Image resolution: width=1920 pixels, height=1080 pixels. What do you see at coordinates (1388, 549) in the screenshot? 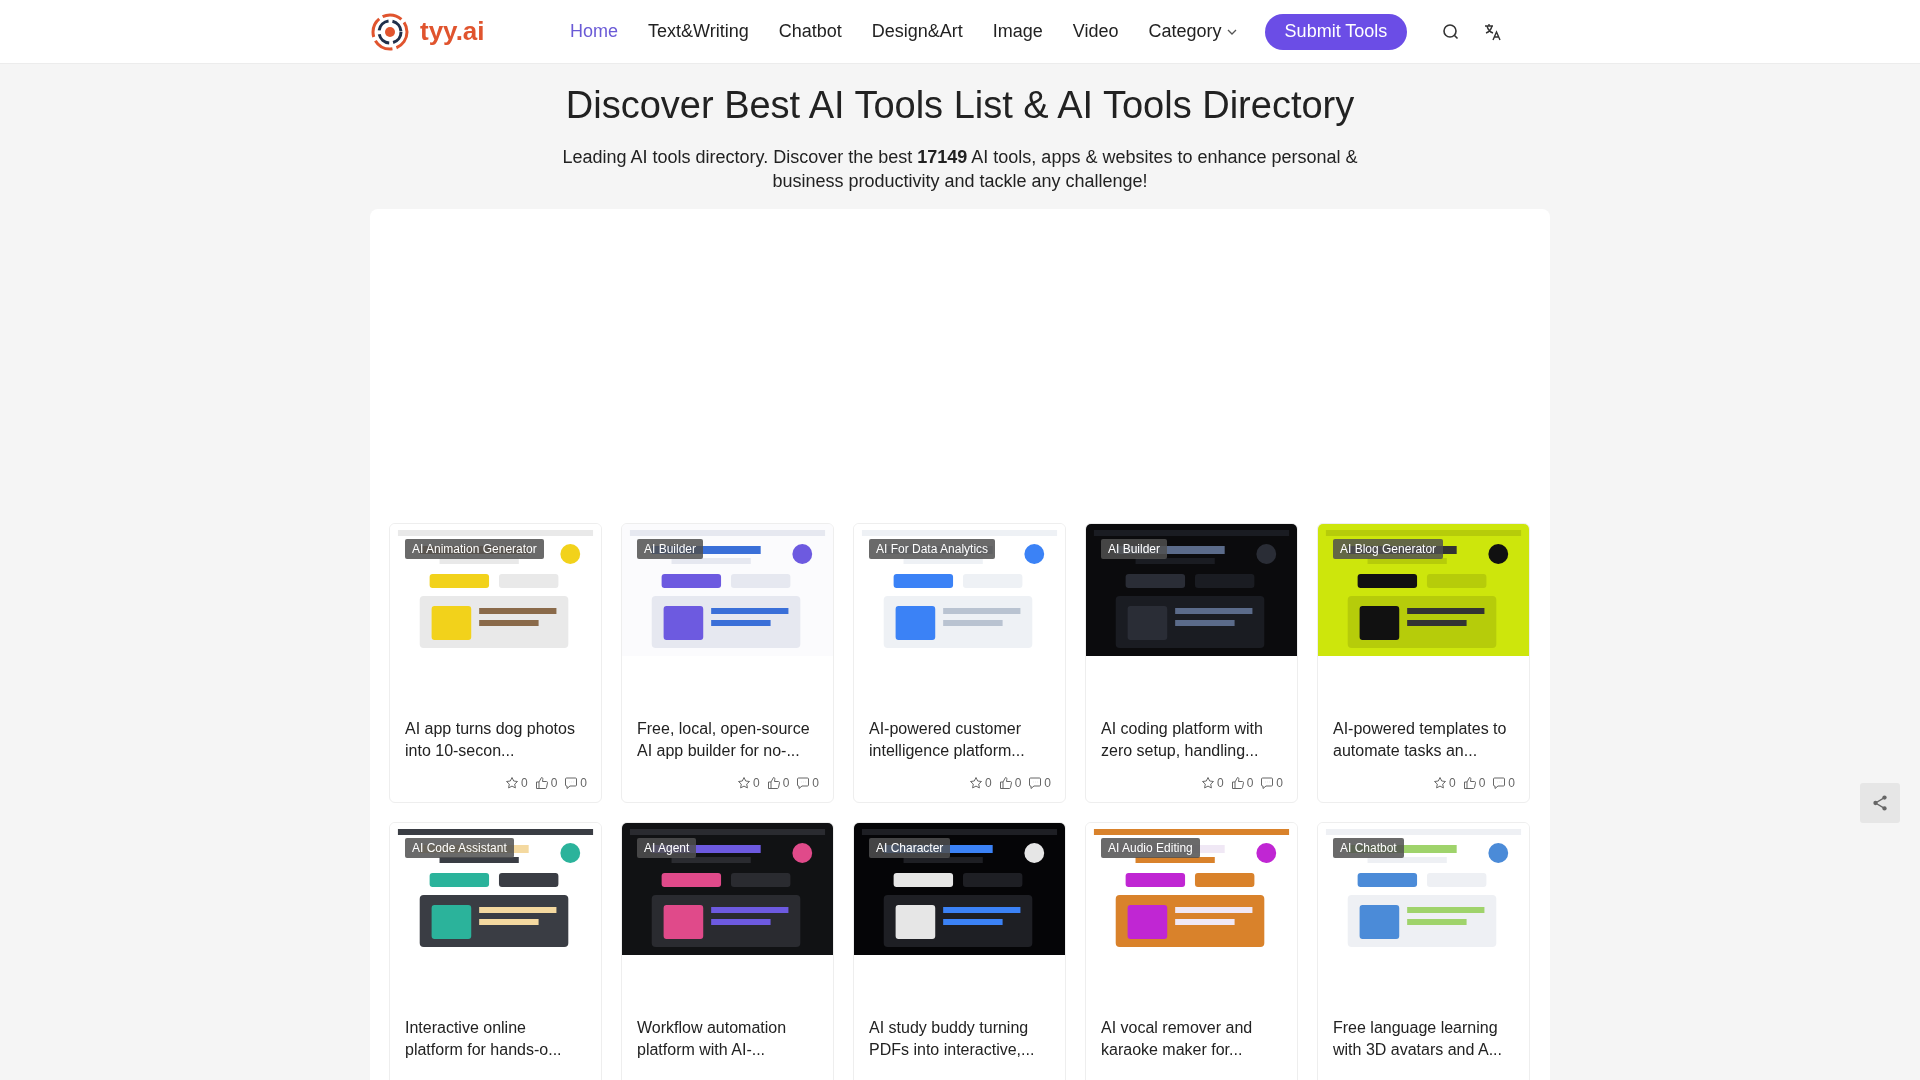
I see `category-tag: AI Blog Generator` at bounding box center [1388, 549].